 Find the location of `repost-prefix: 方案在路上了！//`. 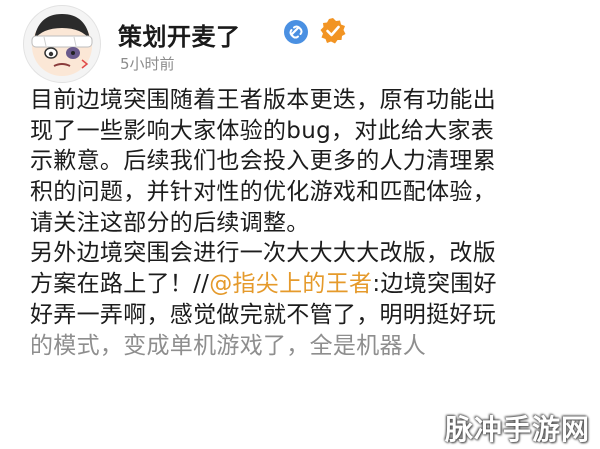

repost-prefix: 方案在路上了！// is located at coordinates (120, 284).